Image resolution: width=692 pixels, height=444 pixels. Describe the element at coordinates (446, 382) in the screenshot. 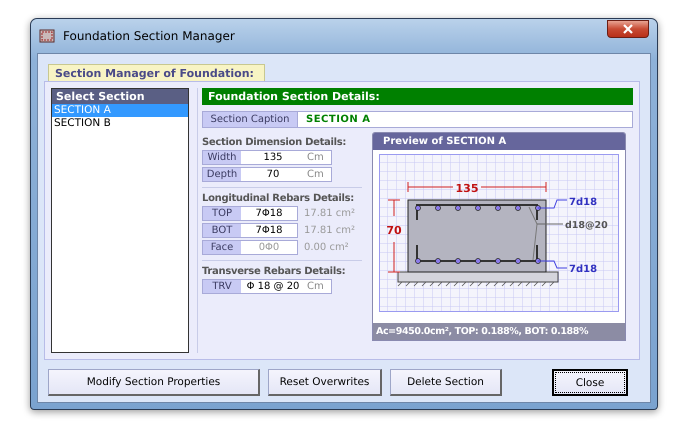

I see `dialog-button: Delete Section` at that location.